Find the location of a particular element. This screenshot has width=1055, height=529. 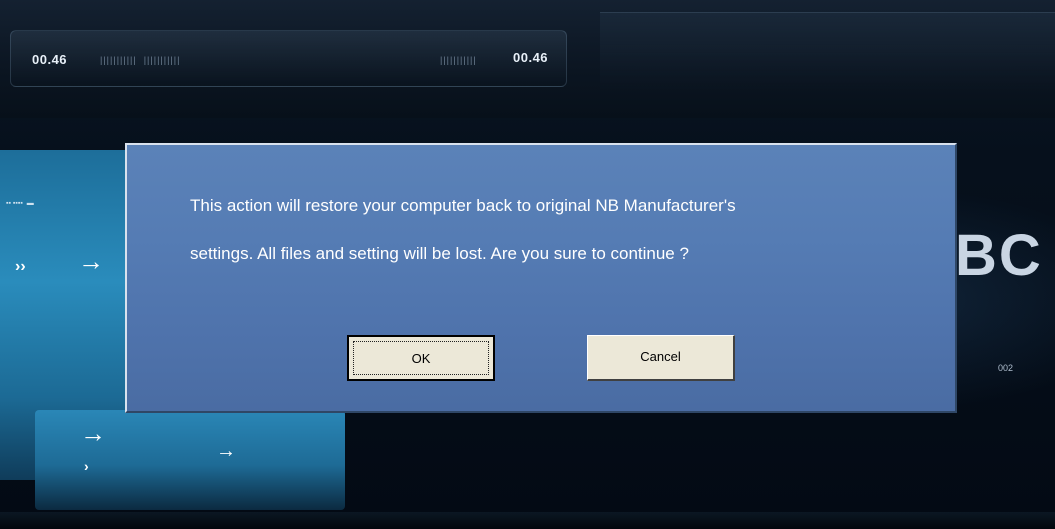

cancel-button: Cancel is located at coordinates (661, 358).